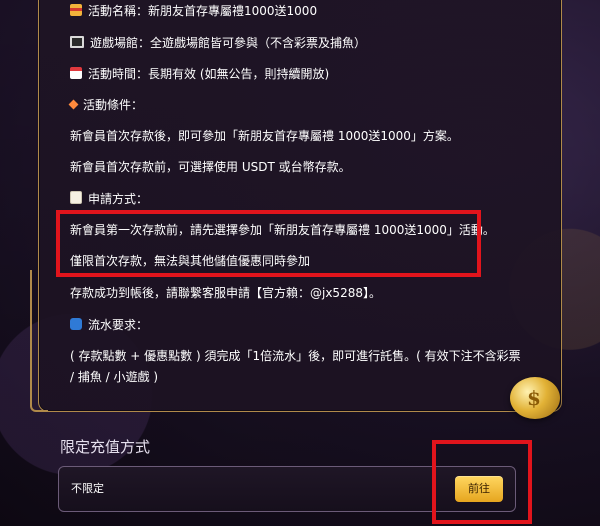 The image size is (600, 526). What do you see at coordinates (210, 167) in the screenshot?
I see `condition-item: 新會員首次存款前，可選擇使用 USDT 或台幣存款。` at bounding box center [210, 167].